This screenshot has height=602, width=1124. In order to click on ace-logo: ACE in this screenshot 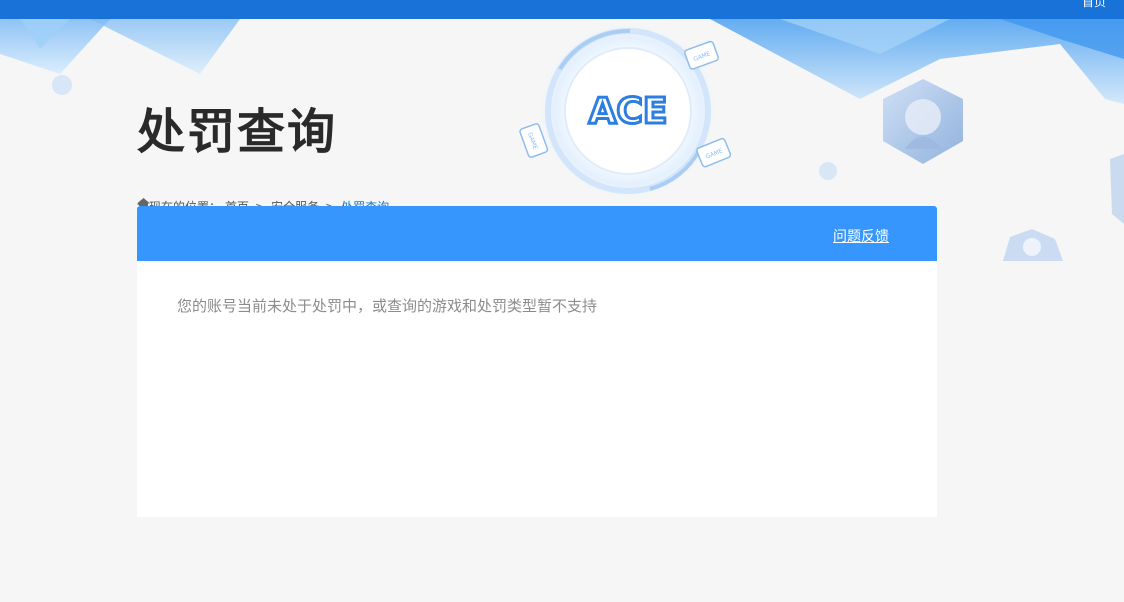, I will do `click(628, 112)`.